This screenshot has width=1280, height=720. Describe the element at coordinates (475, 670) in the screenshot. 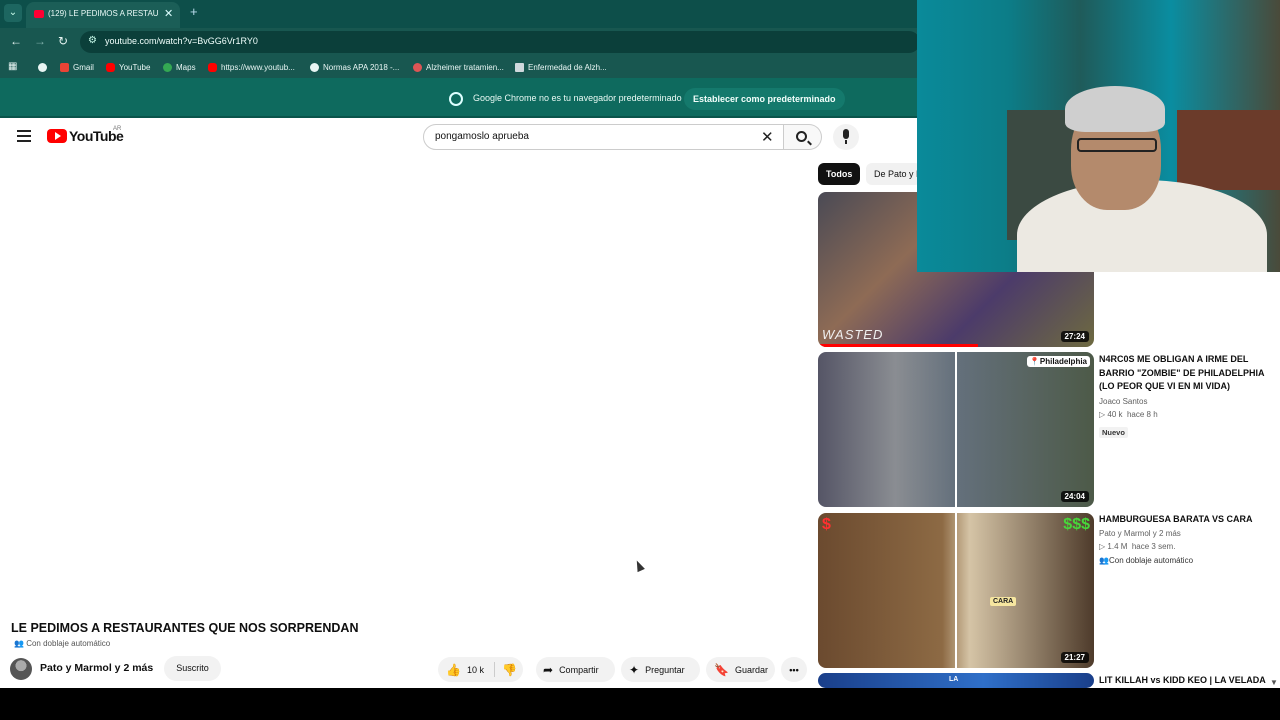

I see `like-count: 10 k` at that location.